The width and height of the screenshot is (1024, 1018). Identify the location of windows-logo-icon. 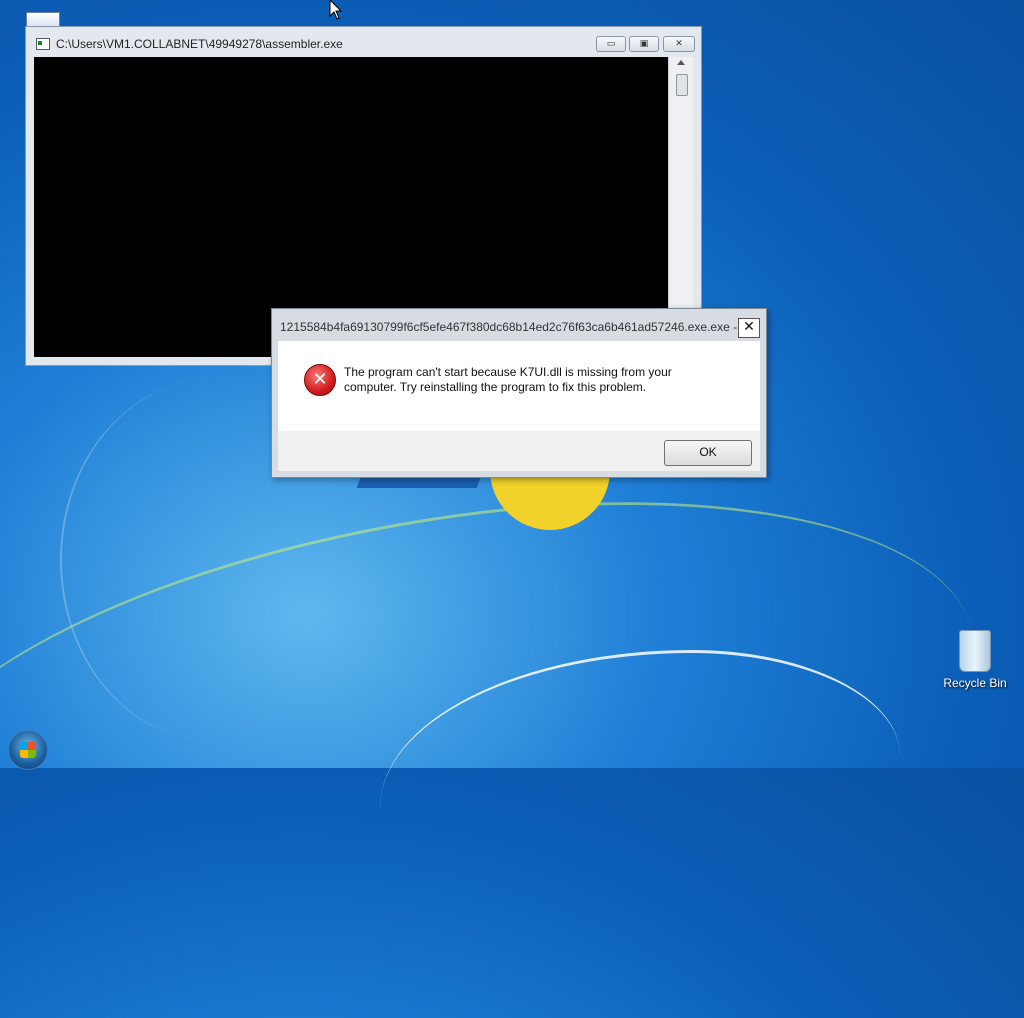
(28, 750).